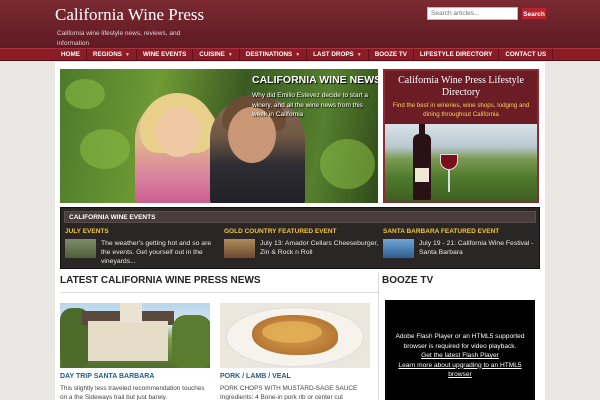 Image resolution: width=600 pixels, height=400 pixels. Describe the element at coordinates (472, 13) in the screenshot. I see `search-input` at that location.